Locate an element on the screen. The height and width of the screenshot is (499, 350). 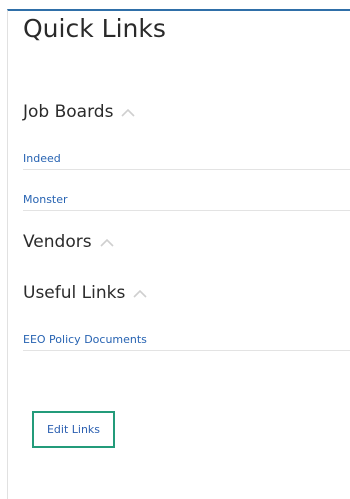
section-label: Job Boards is located at coordinates (68, 112).